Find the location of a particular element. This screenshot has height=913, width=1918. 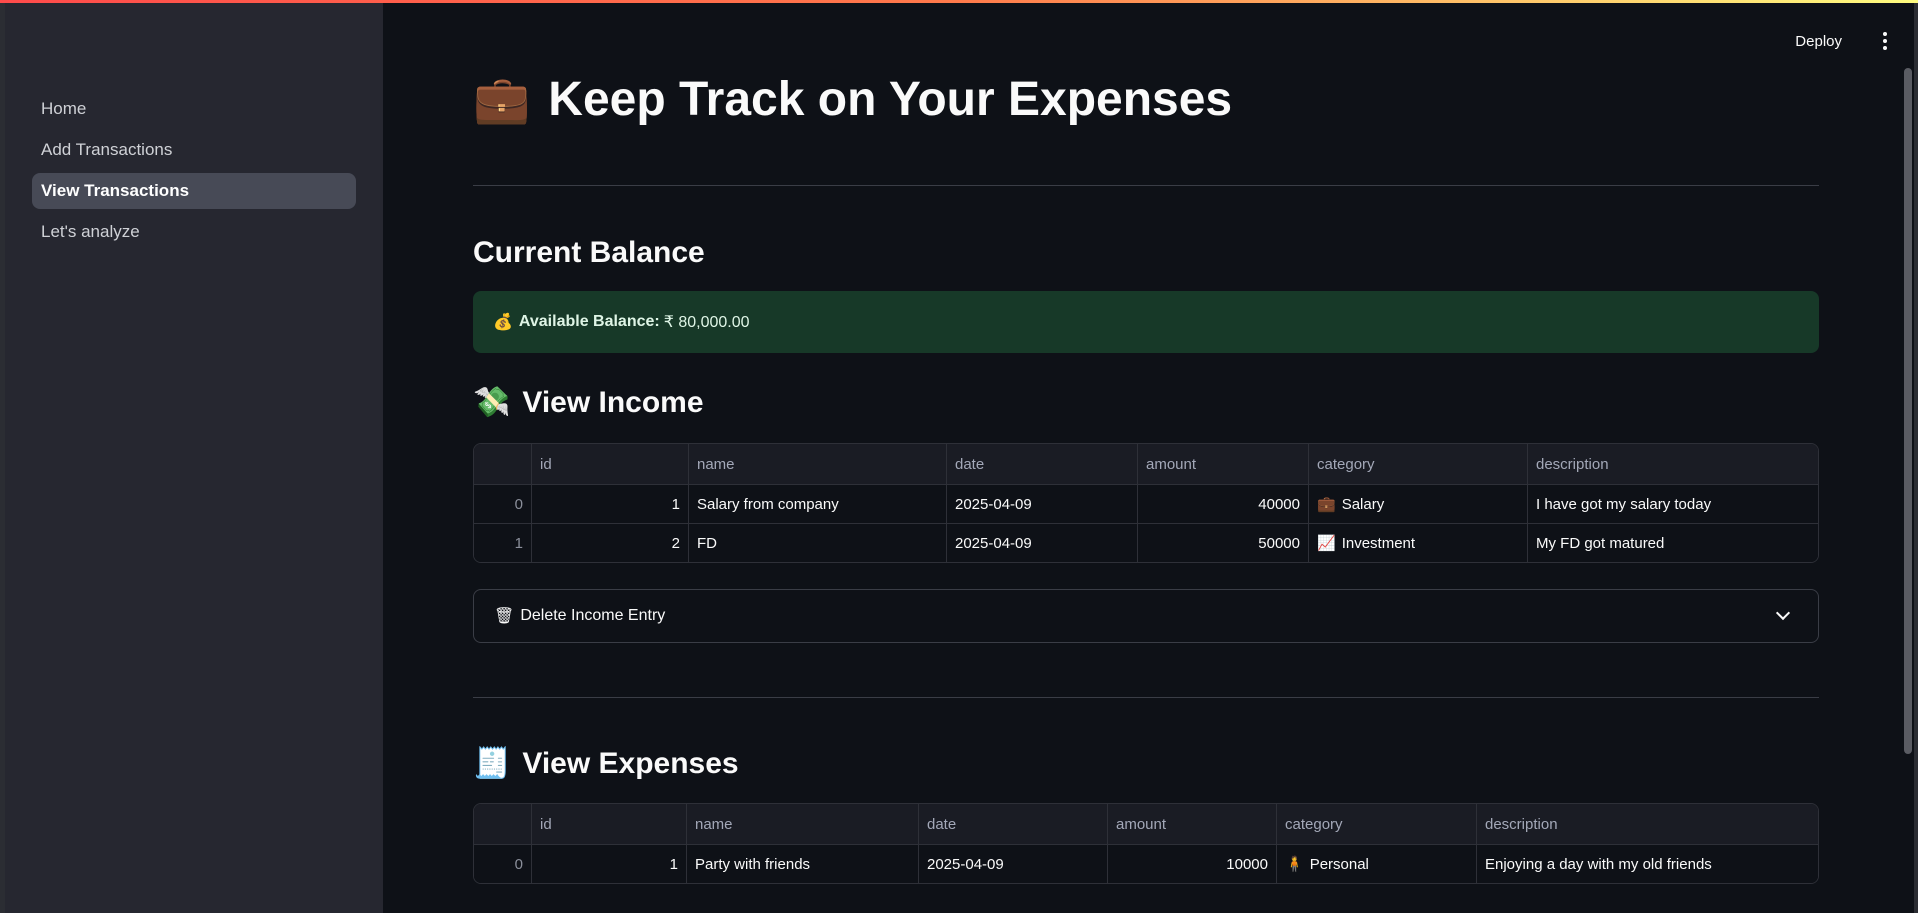

top-accent-bar is located at coordinates (959, 1).